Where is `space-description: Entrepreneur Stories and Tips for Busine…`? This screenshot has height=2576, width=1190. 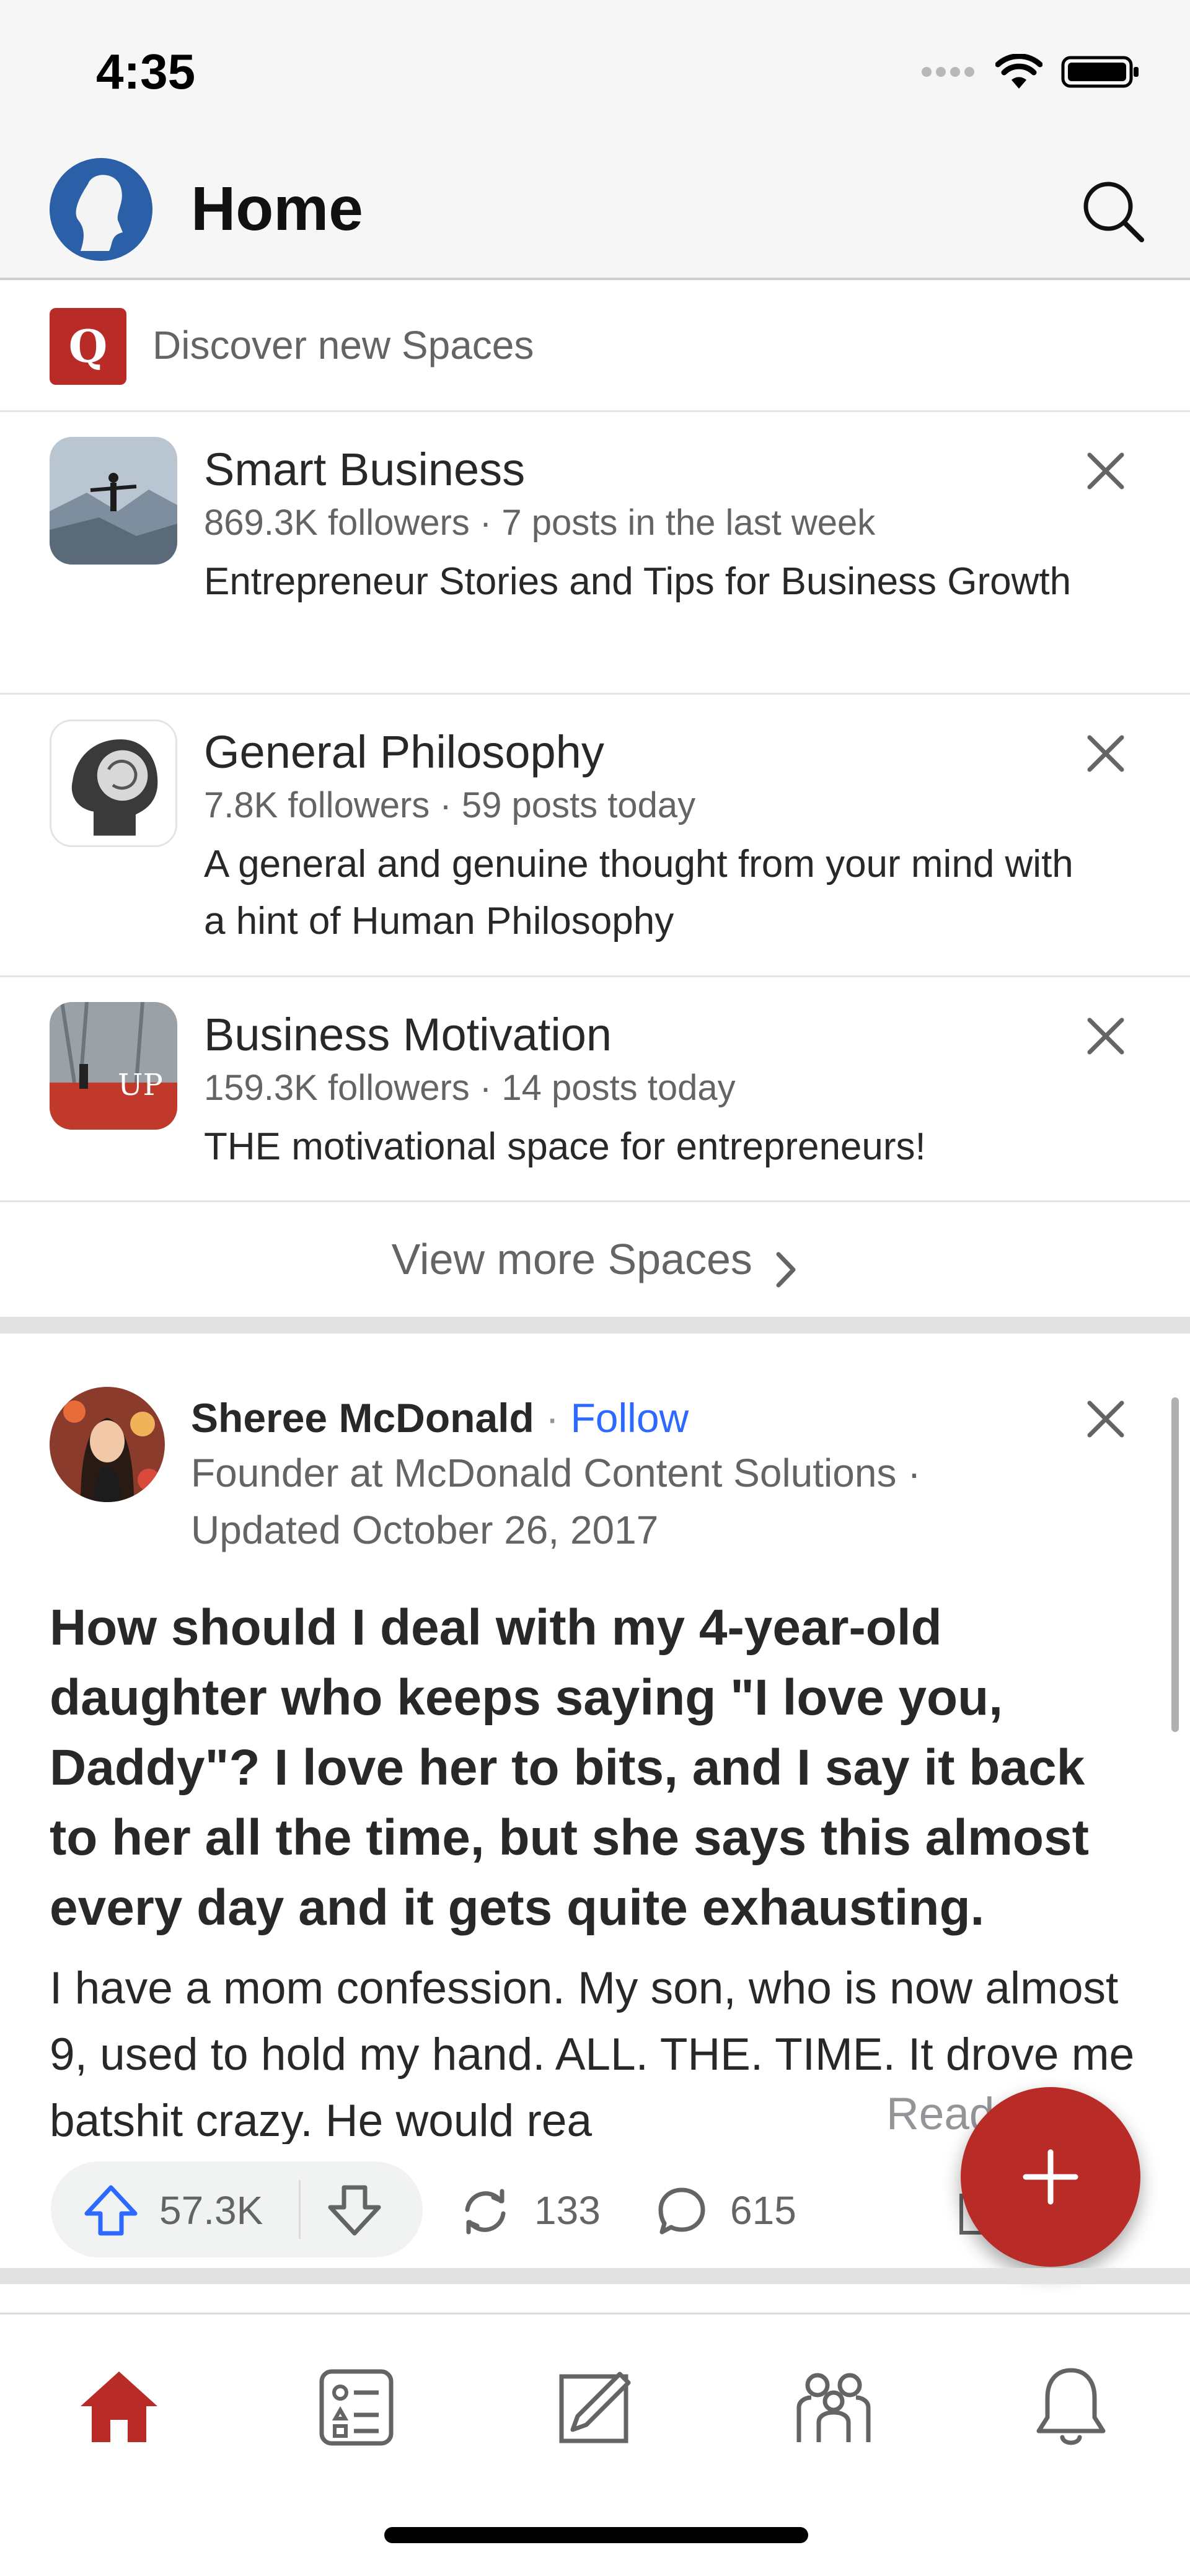
space-description: Entrepreneur Stories and Tips for Busine… is located at coordinates (638, 582).